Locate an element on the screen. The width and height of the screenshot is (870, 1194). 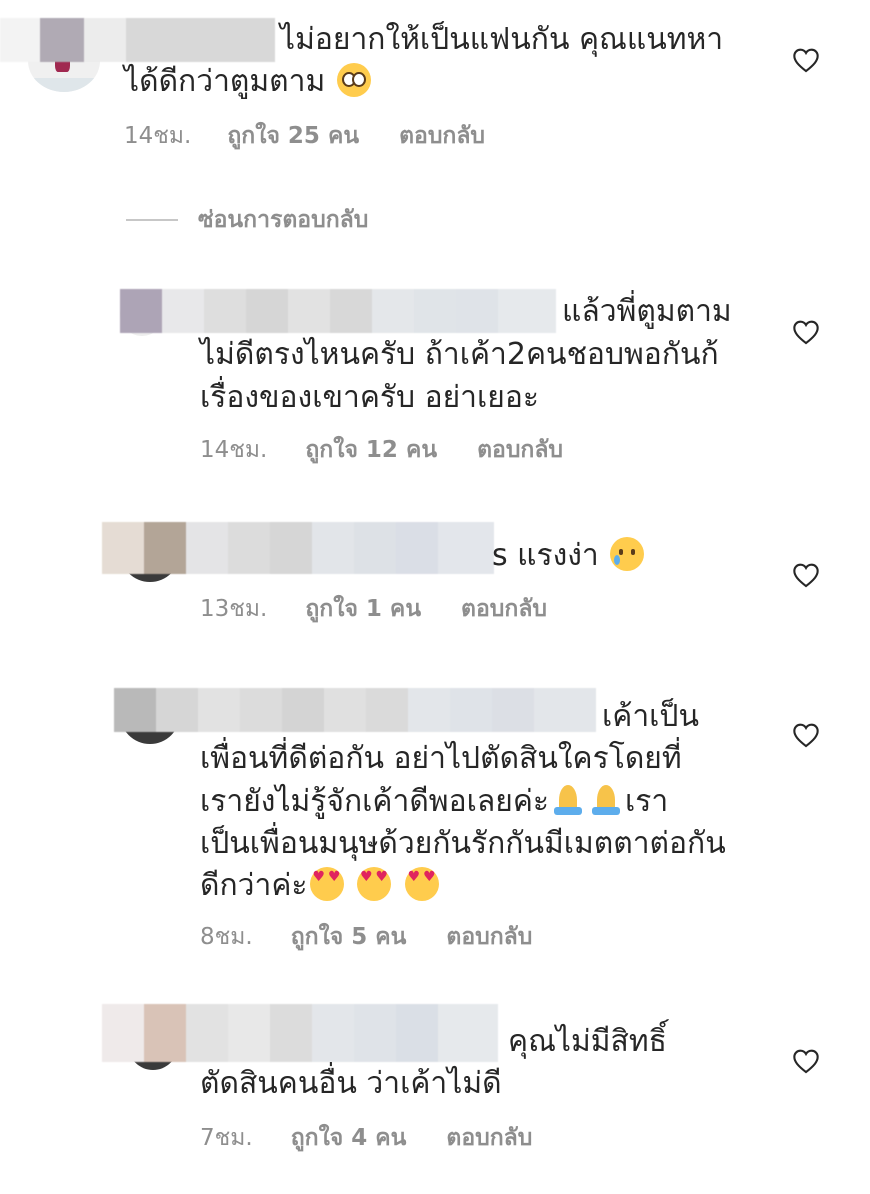
hide-replies-button: ซ่อนการตอบกลับ is located at coordinates (247, 220).